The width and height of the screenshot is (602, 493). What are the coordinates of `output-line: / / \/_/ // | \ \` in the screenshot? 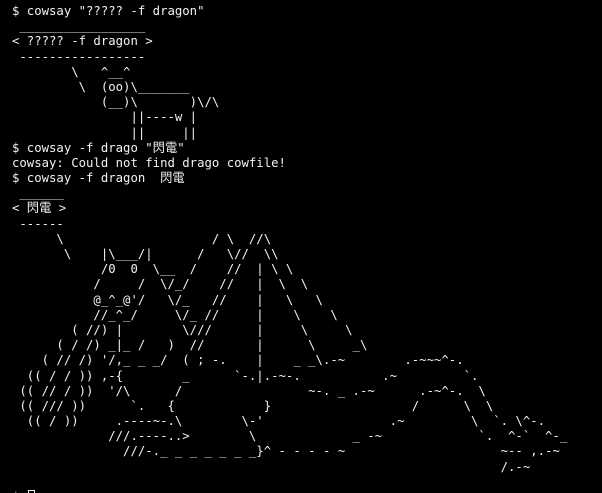 It's located at (160, 284).